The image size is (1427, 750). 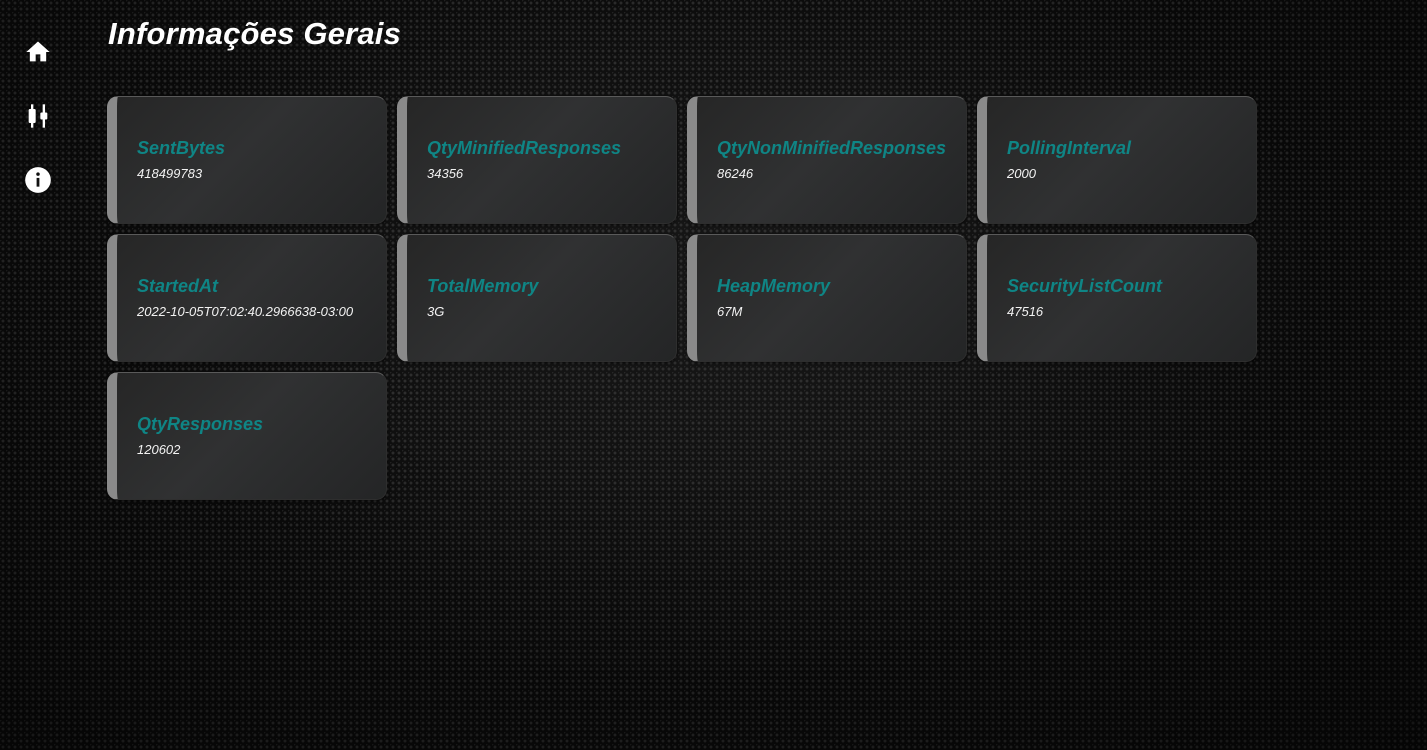 I want to click on page-title: Informações Gerais, so click(x=255, y=33).